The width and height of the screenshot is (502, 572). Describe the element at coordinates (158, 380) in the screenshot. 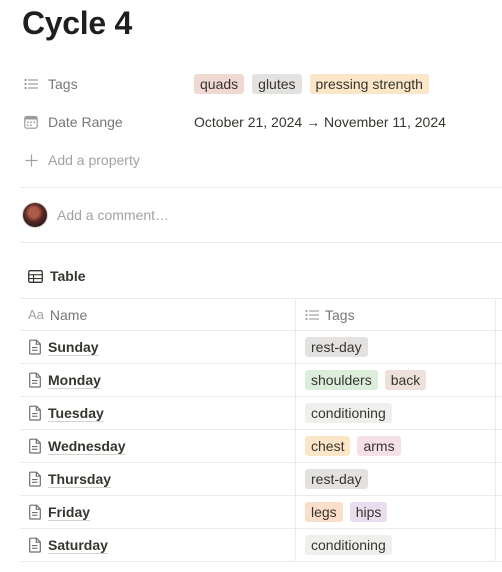

I see `cell-name: Monday` at that location.